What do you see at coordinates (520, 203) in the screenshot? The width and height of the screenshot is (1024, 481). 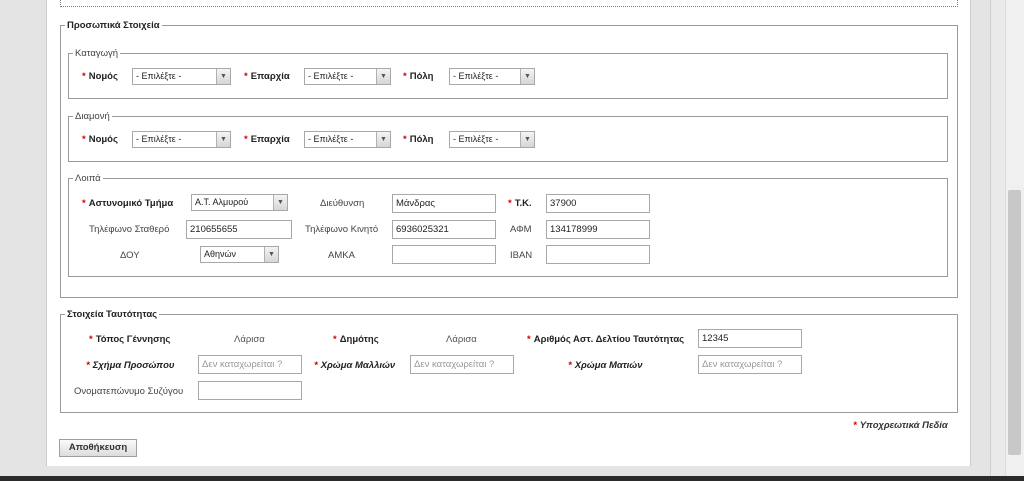 I see `tk-label: * Τ.Κ.` at bounding box center [520, 203].